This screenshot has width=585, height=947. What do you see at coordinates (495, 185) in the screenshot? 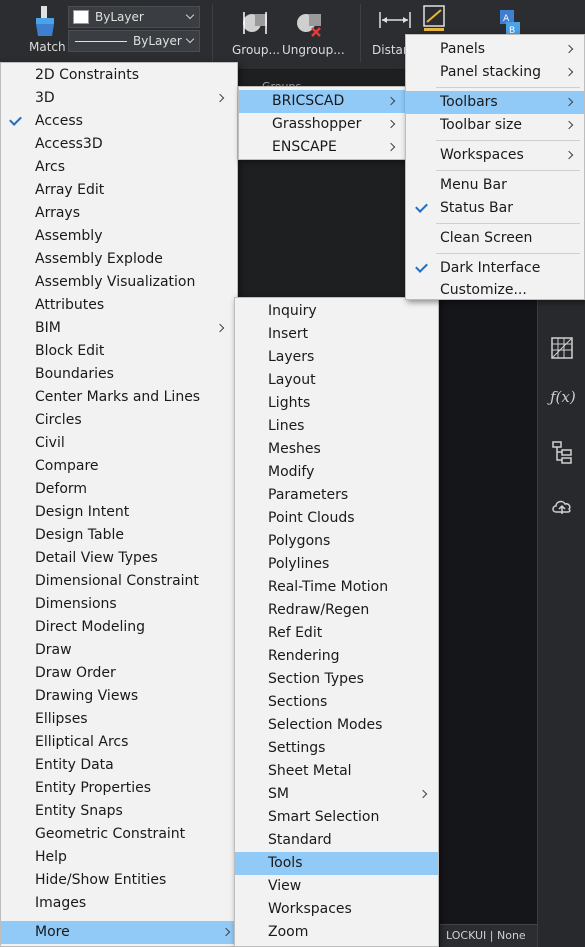
I see `menu-item: Menu Bar` at bounding box center [495, 185].